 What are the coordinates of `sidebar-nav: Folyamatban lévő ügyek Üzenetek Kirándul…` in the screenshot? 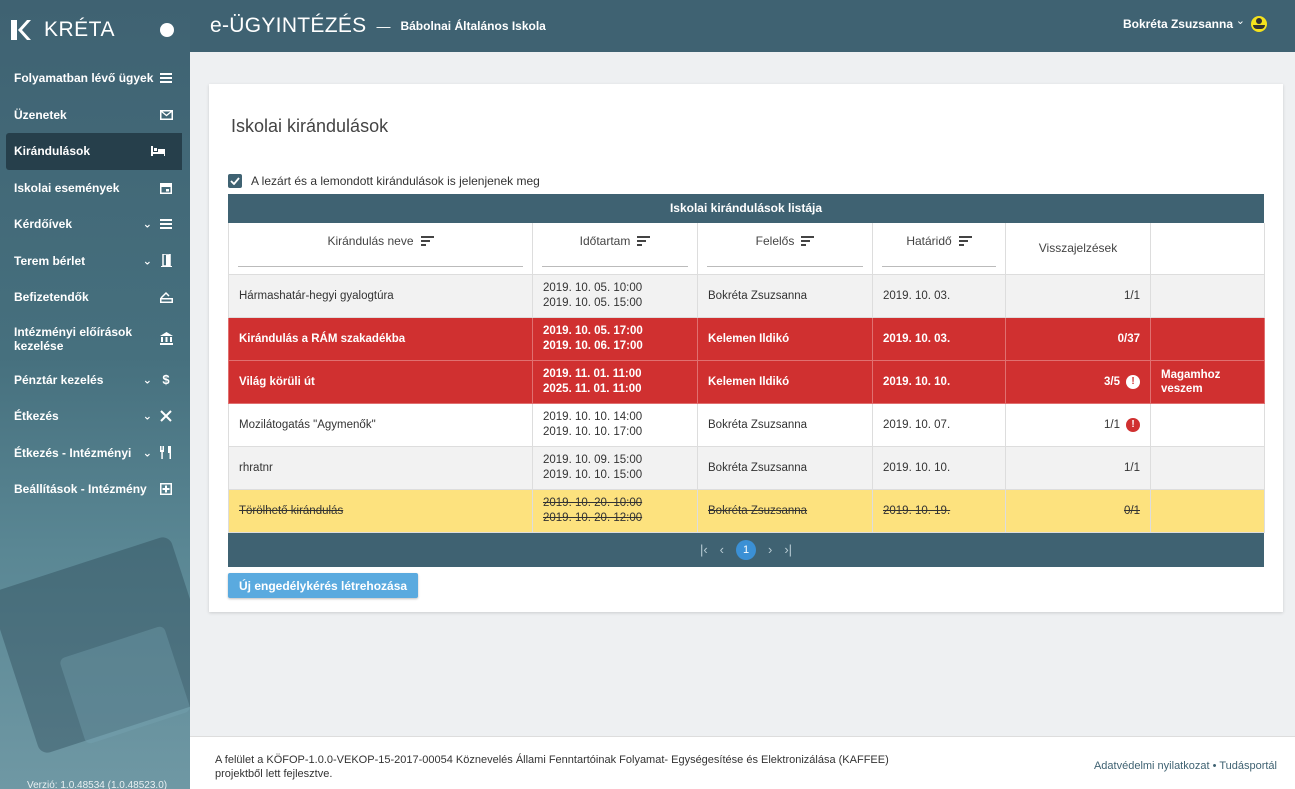 It's located at (95, 284).